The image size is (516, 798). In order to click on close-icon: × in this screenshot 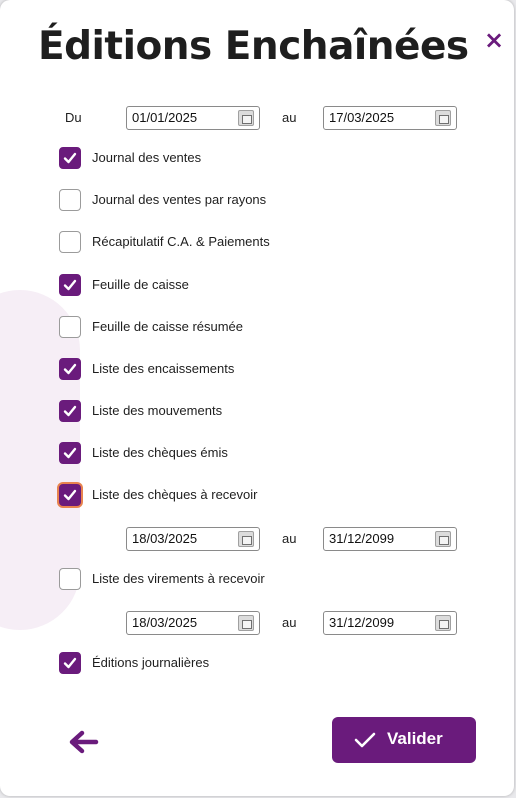, I will do `click(494, 40)`.